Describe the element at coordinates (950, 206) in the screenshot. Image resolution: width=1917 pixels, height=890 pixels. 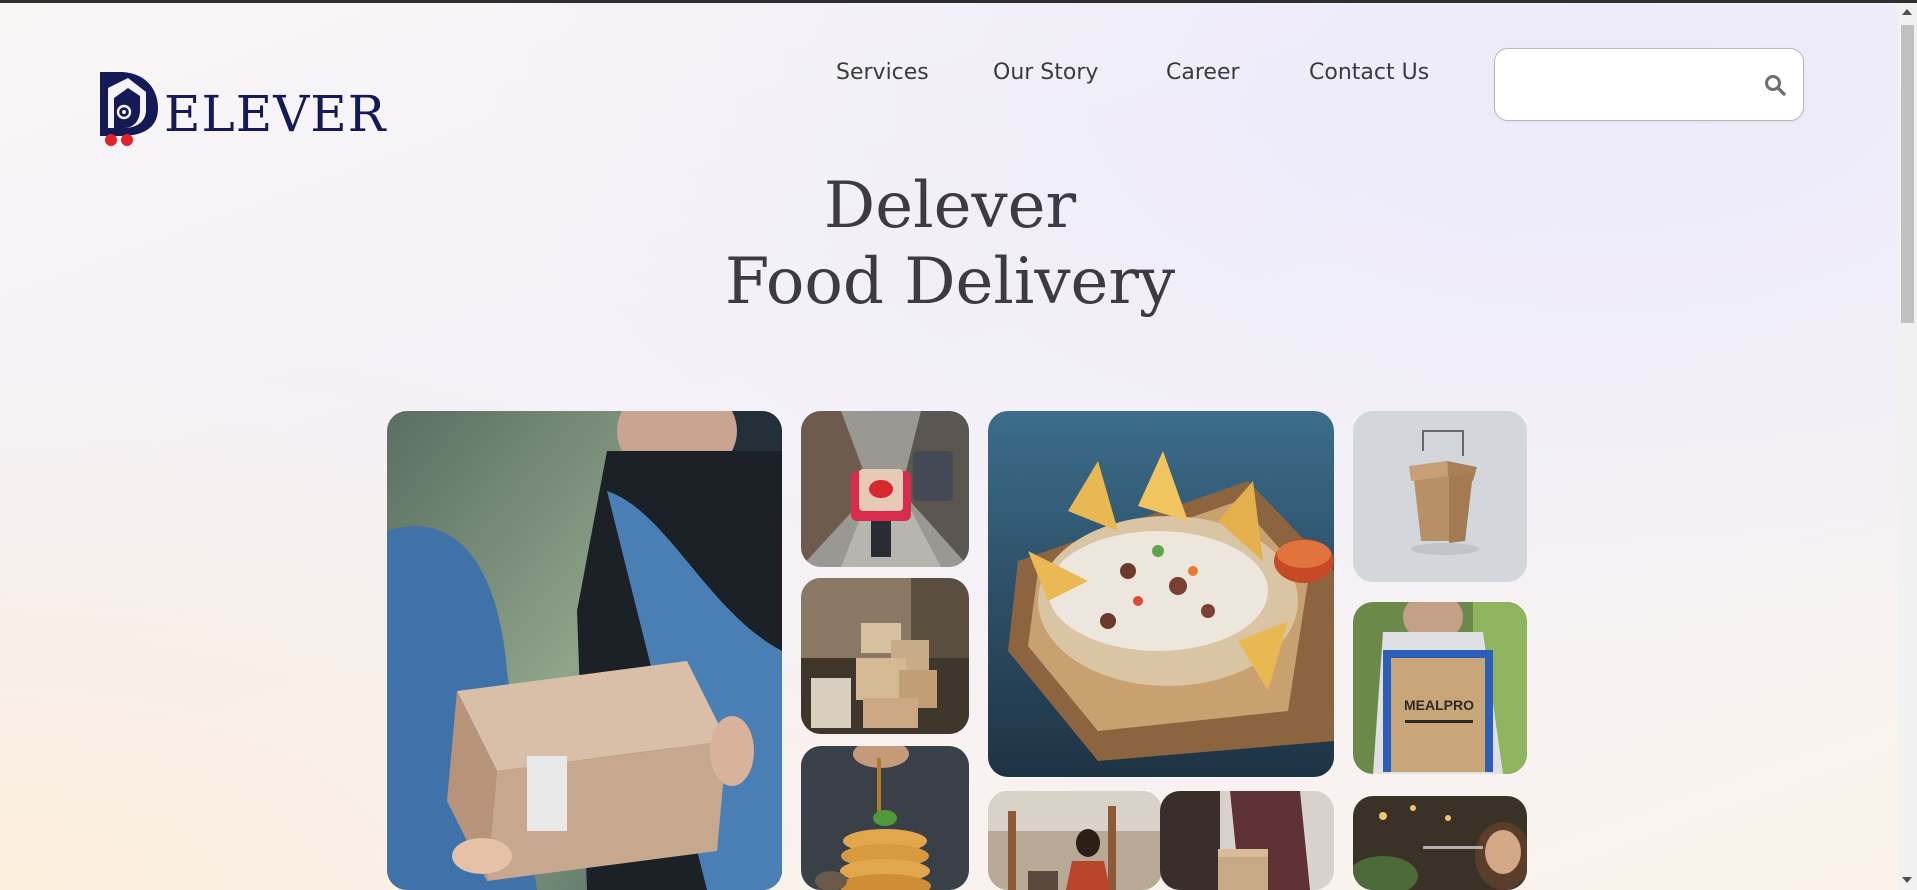
I see `hero-title-line-1: Delever` at that location.